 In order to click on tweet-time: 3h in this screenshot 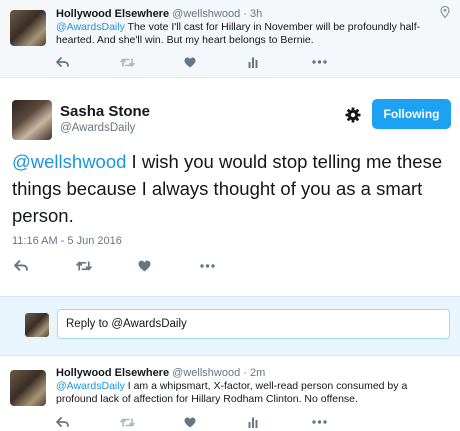, I will do `click(256, 14)`.